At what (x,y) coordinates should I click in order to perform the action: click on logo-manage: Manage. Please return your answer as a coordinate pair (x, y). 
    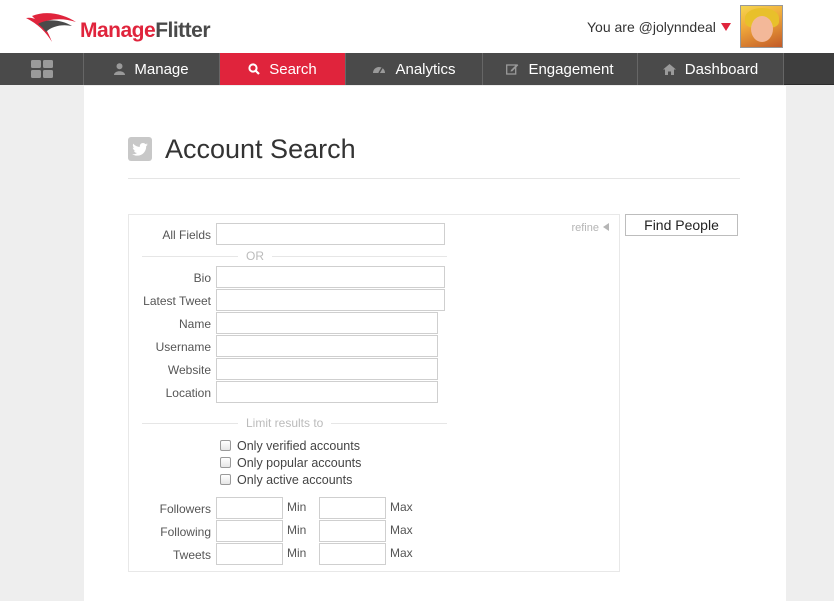
    Looking at the image, I should click on (118, 30).